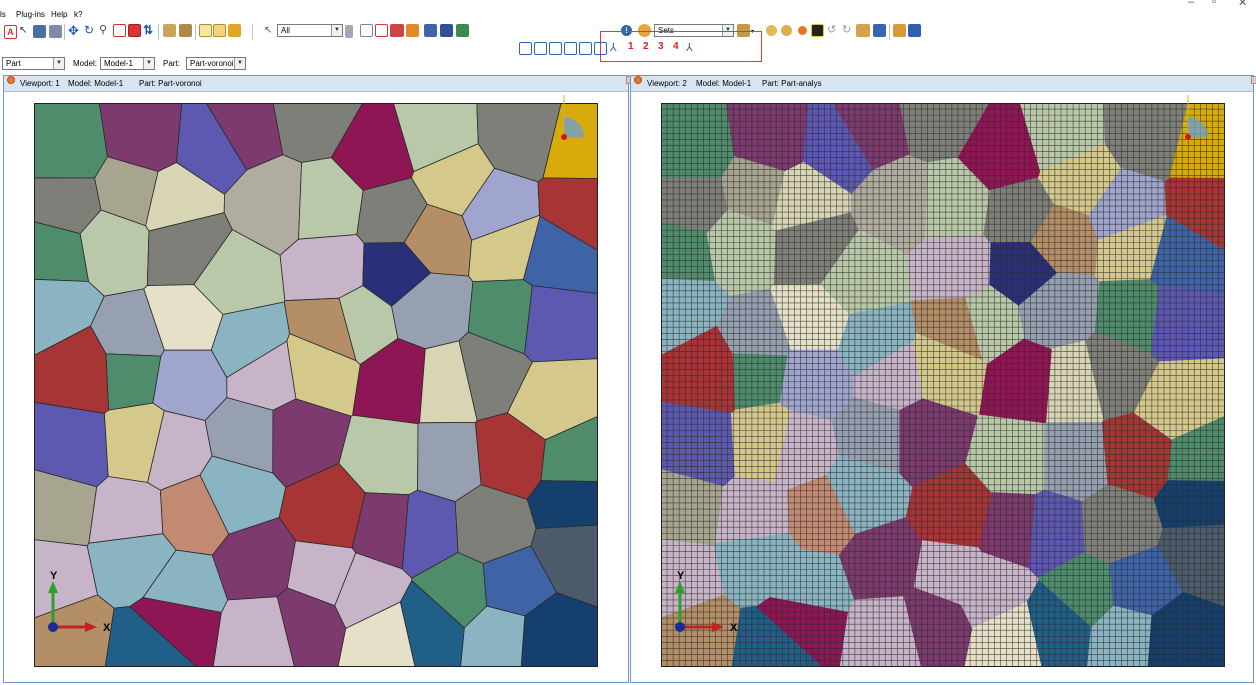 Image resolution: width=1256 pixels, height=685 pixels. I want to click on viewport-1-model: Model: Model-1, so click(96, 83).